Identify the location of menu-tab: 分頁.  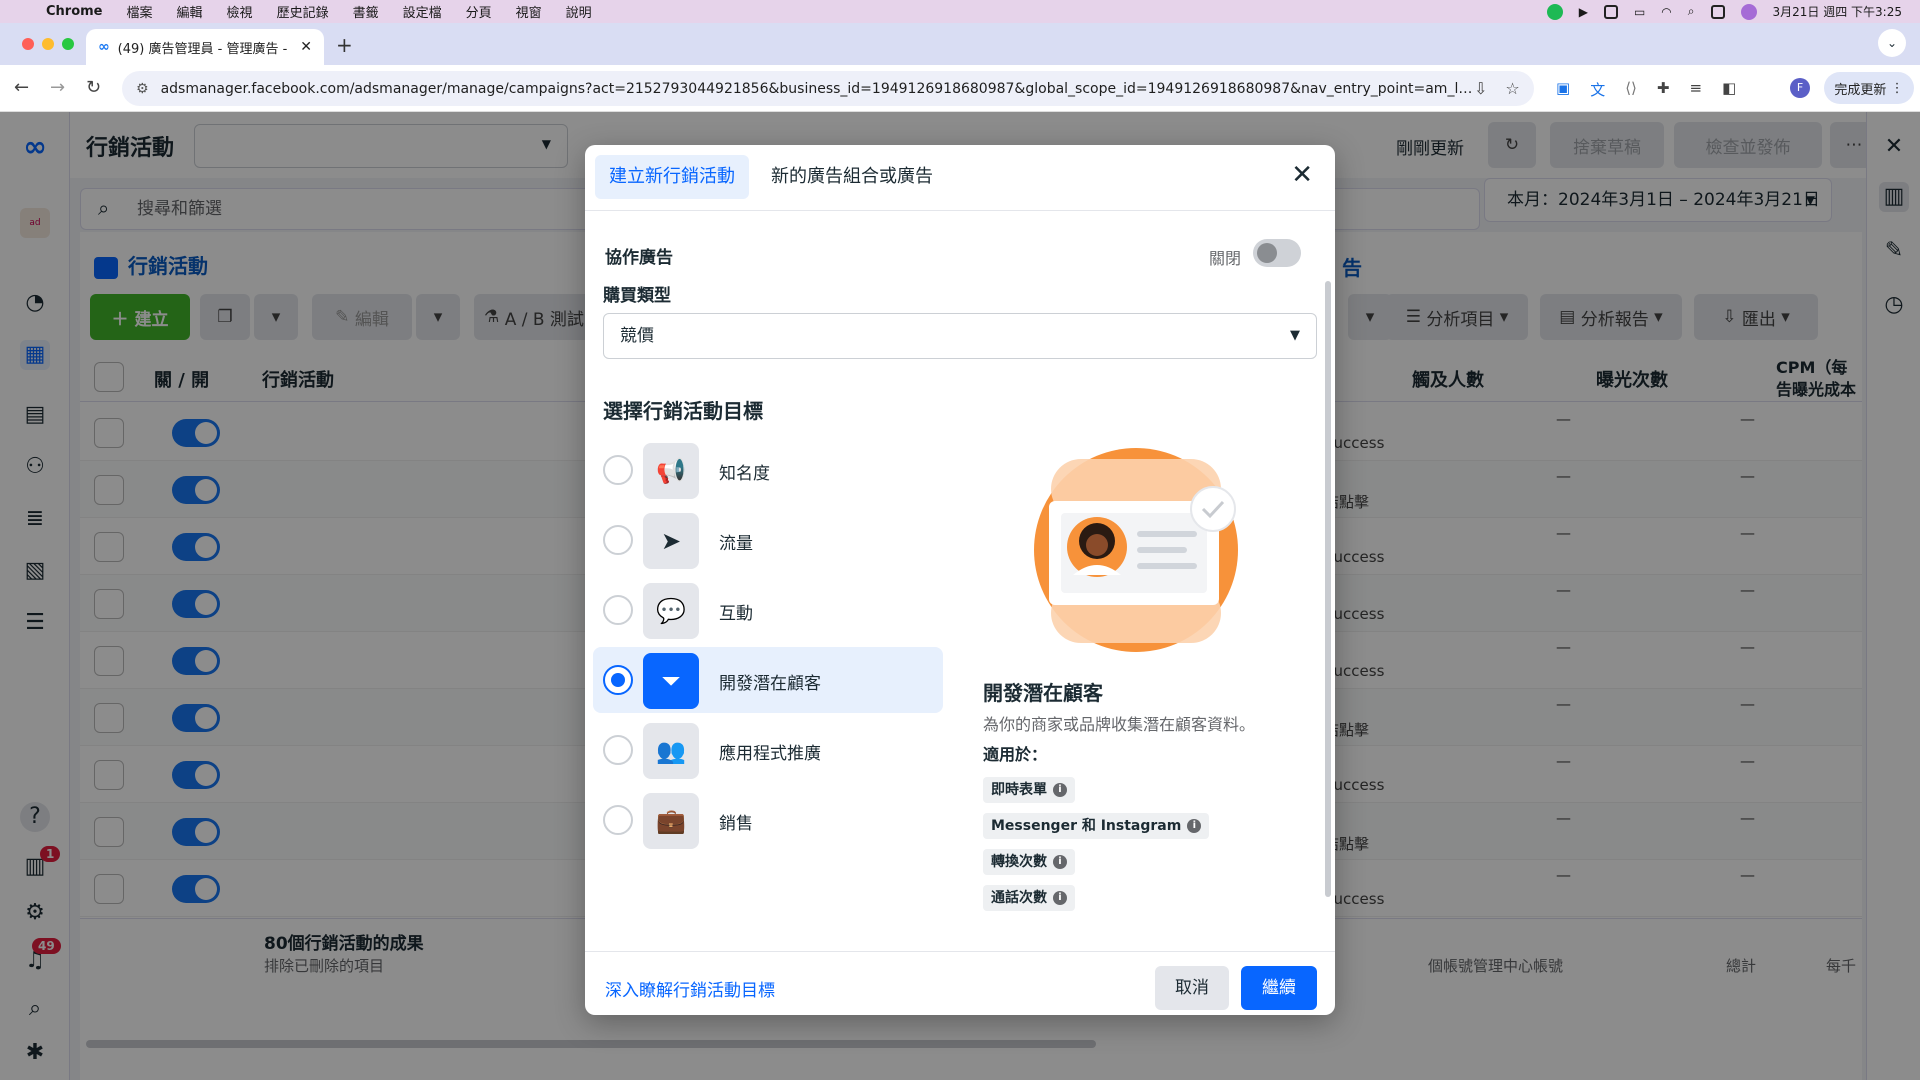
(479, 11).